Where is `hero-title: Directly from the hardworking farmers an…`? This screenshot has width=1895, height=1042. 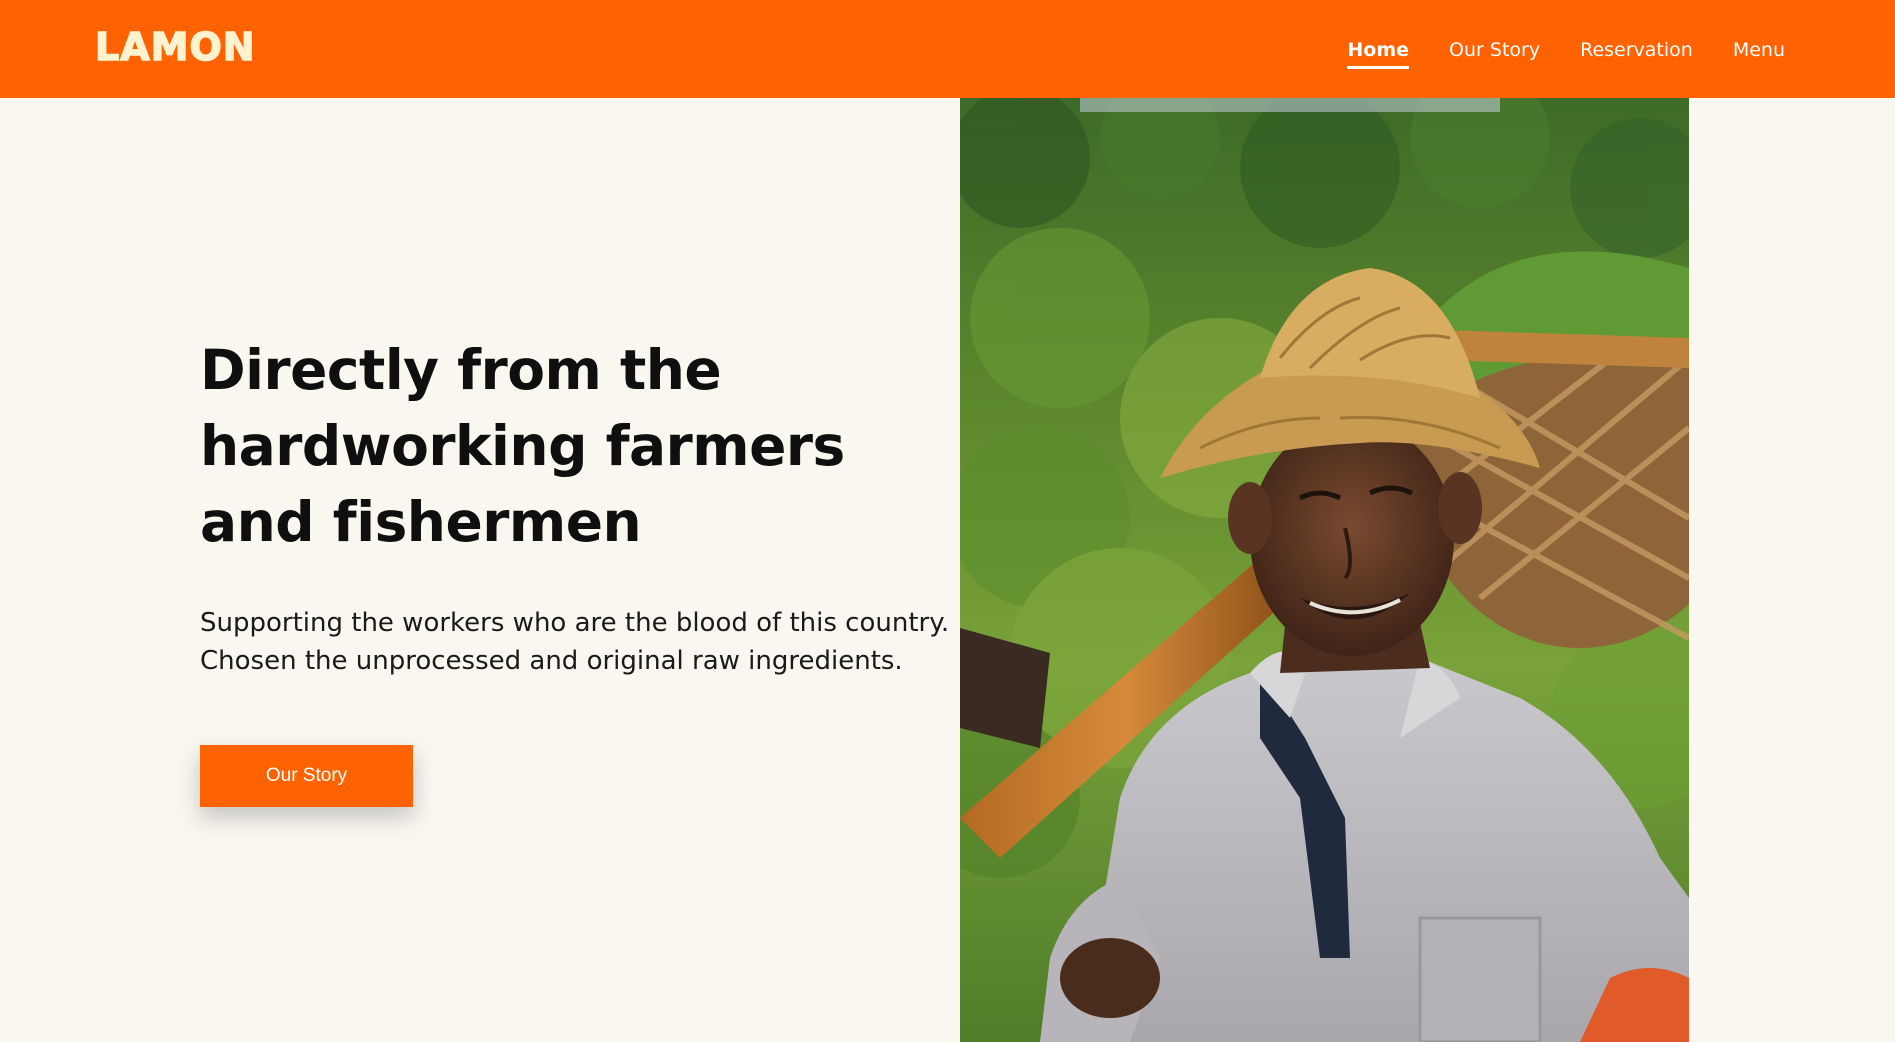
hero-title: Directly from the hardworking farmers an… is located at coordinates (522, 446).